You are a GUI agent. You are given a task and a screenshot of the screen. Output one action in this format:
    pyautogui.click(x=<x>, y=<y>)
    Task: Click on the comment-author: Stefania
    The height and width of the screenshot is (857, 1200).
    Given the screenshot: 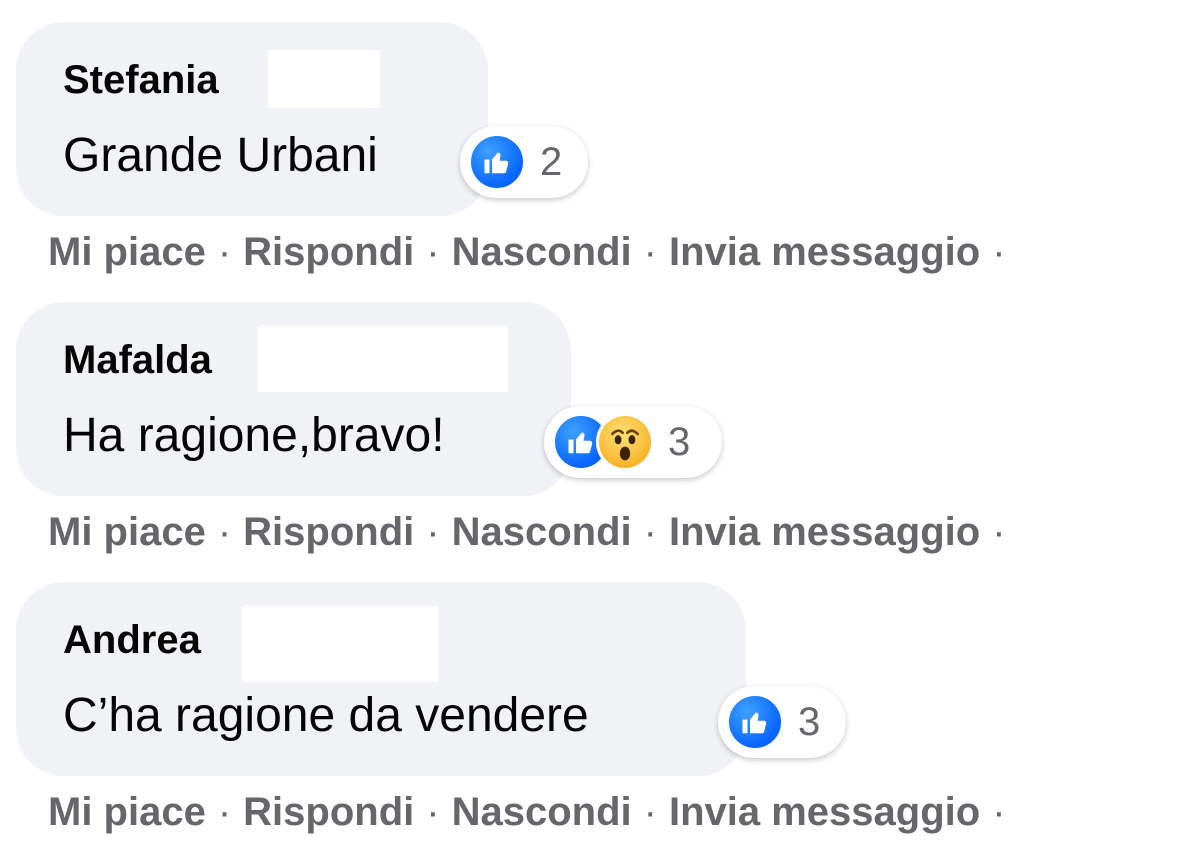 What is the action you would take?
    pyautogui.click(x=141, y=80)
    